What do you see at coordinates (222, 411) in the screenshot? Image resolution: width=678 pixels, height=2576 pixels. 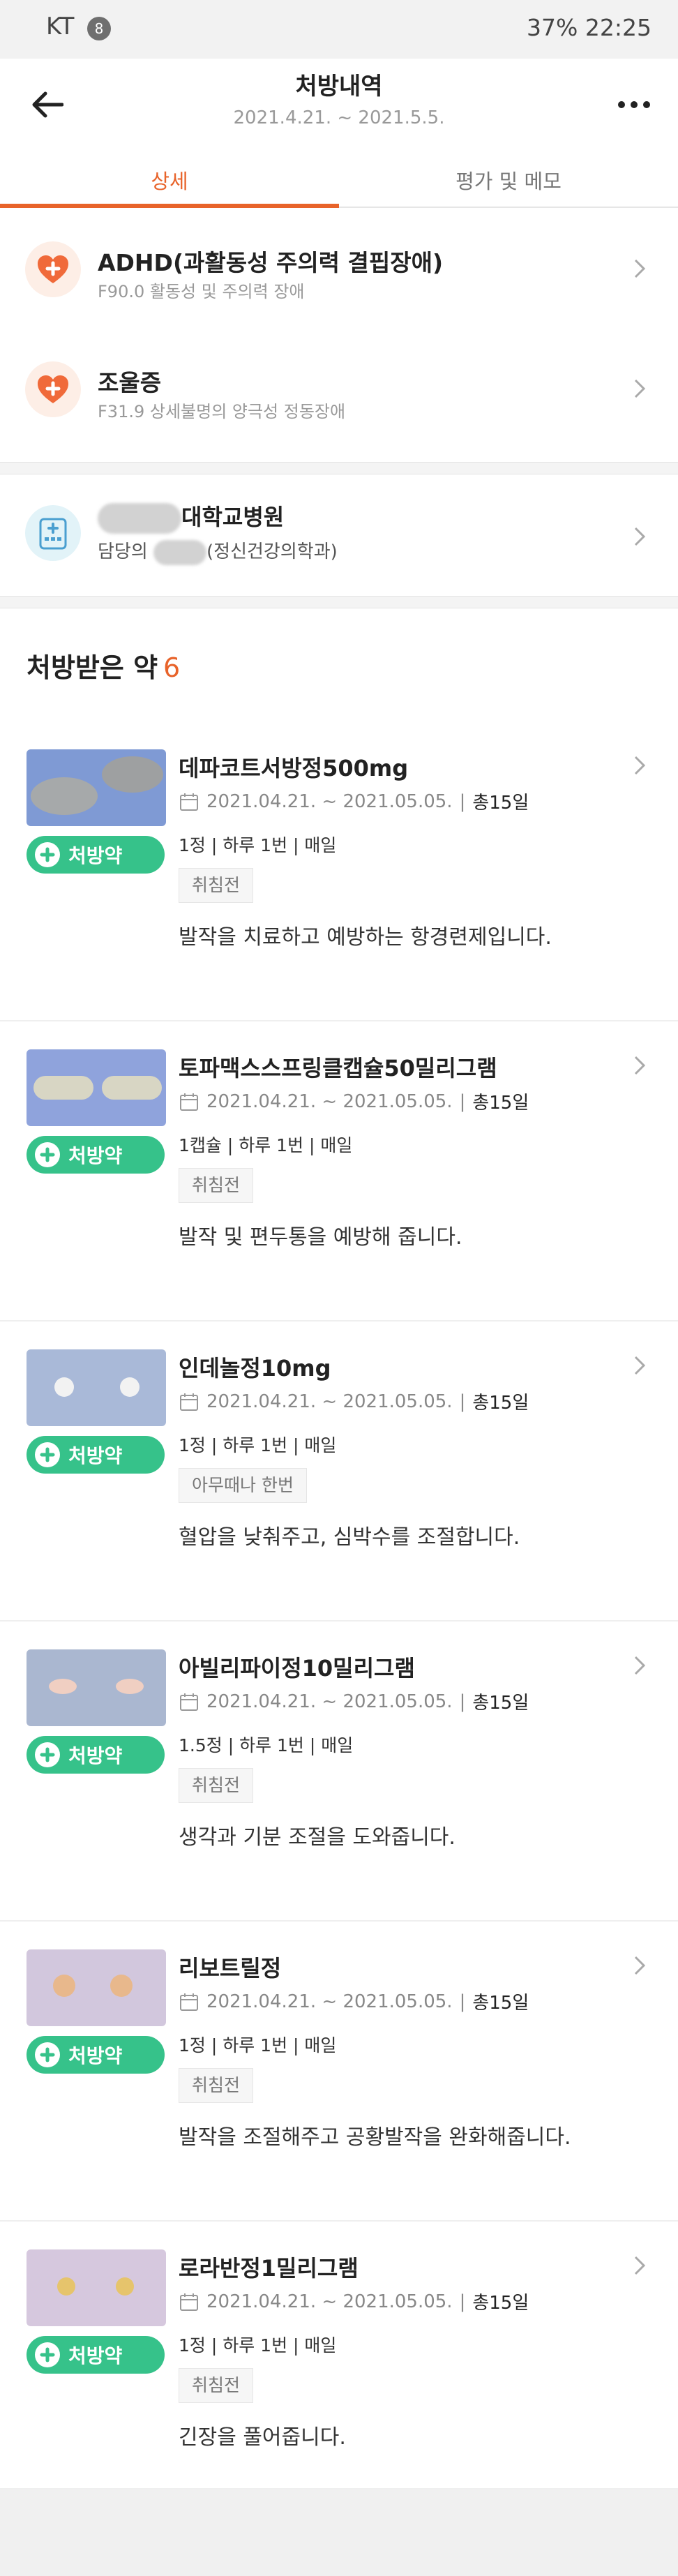 I see `diagnosis-code: F31.9 상세불명의 양극성 정동장애` at bounding box center [222, 411].